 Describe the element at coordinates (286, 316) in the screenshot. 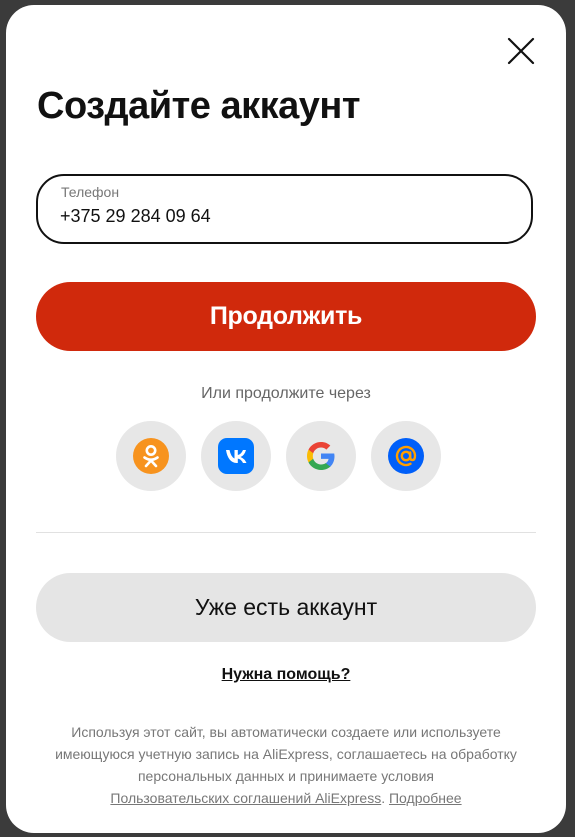

I see `continue-button: Продолжить` at that location.